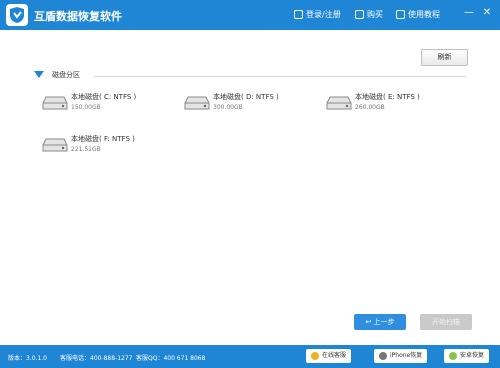 This screenshot has width=500, height=368. Describe the element at coordinates (368, 322) in the screenshot. I see `back-arrow-icon: ↩` at that location.